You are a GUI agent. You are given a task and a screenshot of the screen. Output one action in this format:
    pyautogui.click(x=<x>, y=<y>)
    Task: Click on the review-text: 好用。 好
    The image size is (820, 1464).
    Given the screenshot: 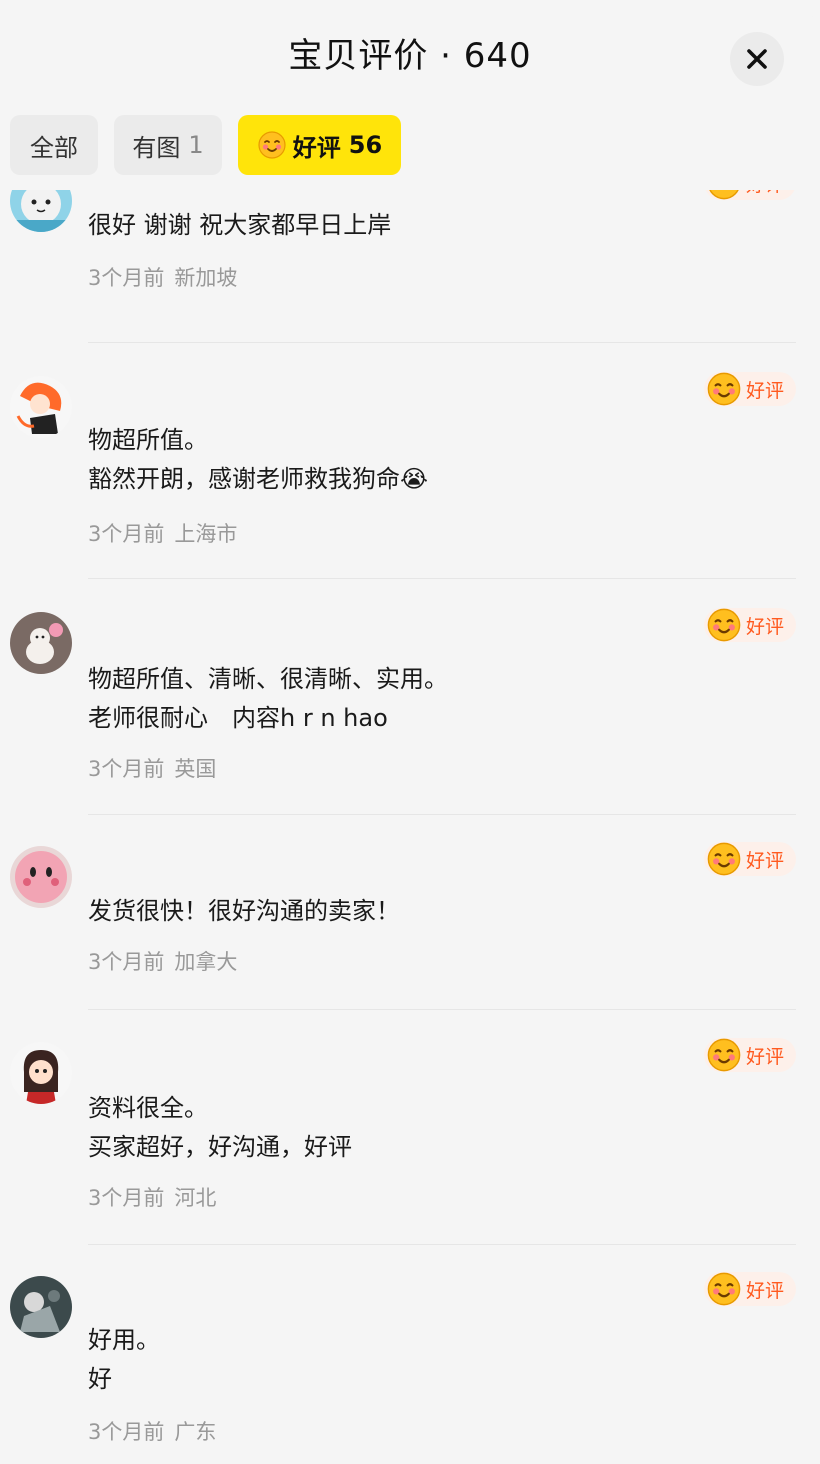 What is the action you would take?
    pyautogui.click(x=438, y=1360)
    